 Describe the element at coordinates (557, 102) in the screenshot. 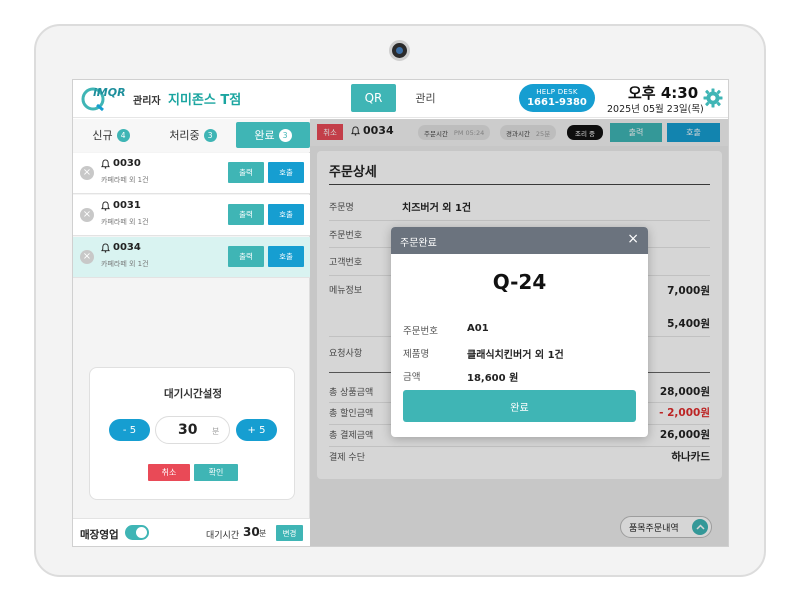

I see `helpdesk-phone: 1661-9380` at that location.